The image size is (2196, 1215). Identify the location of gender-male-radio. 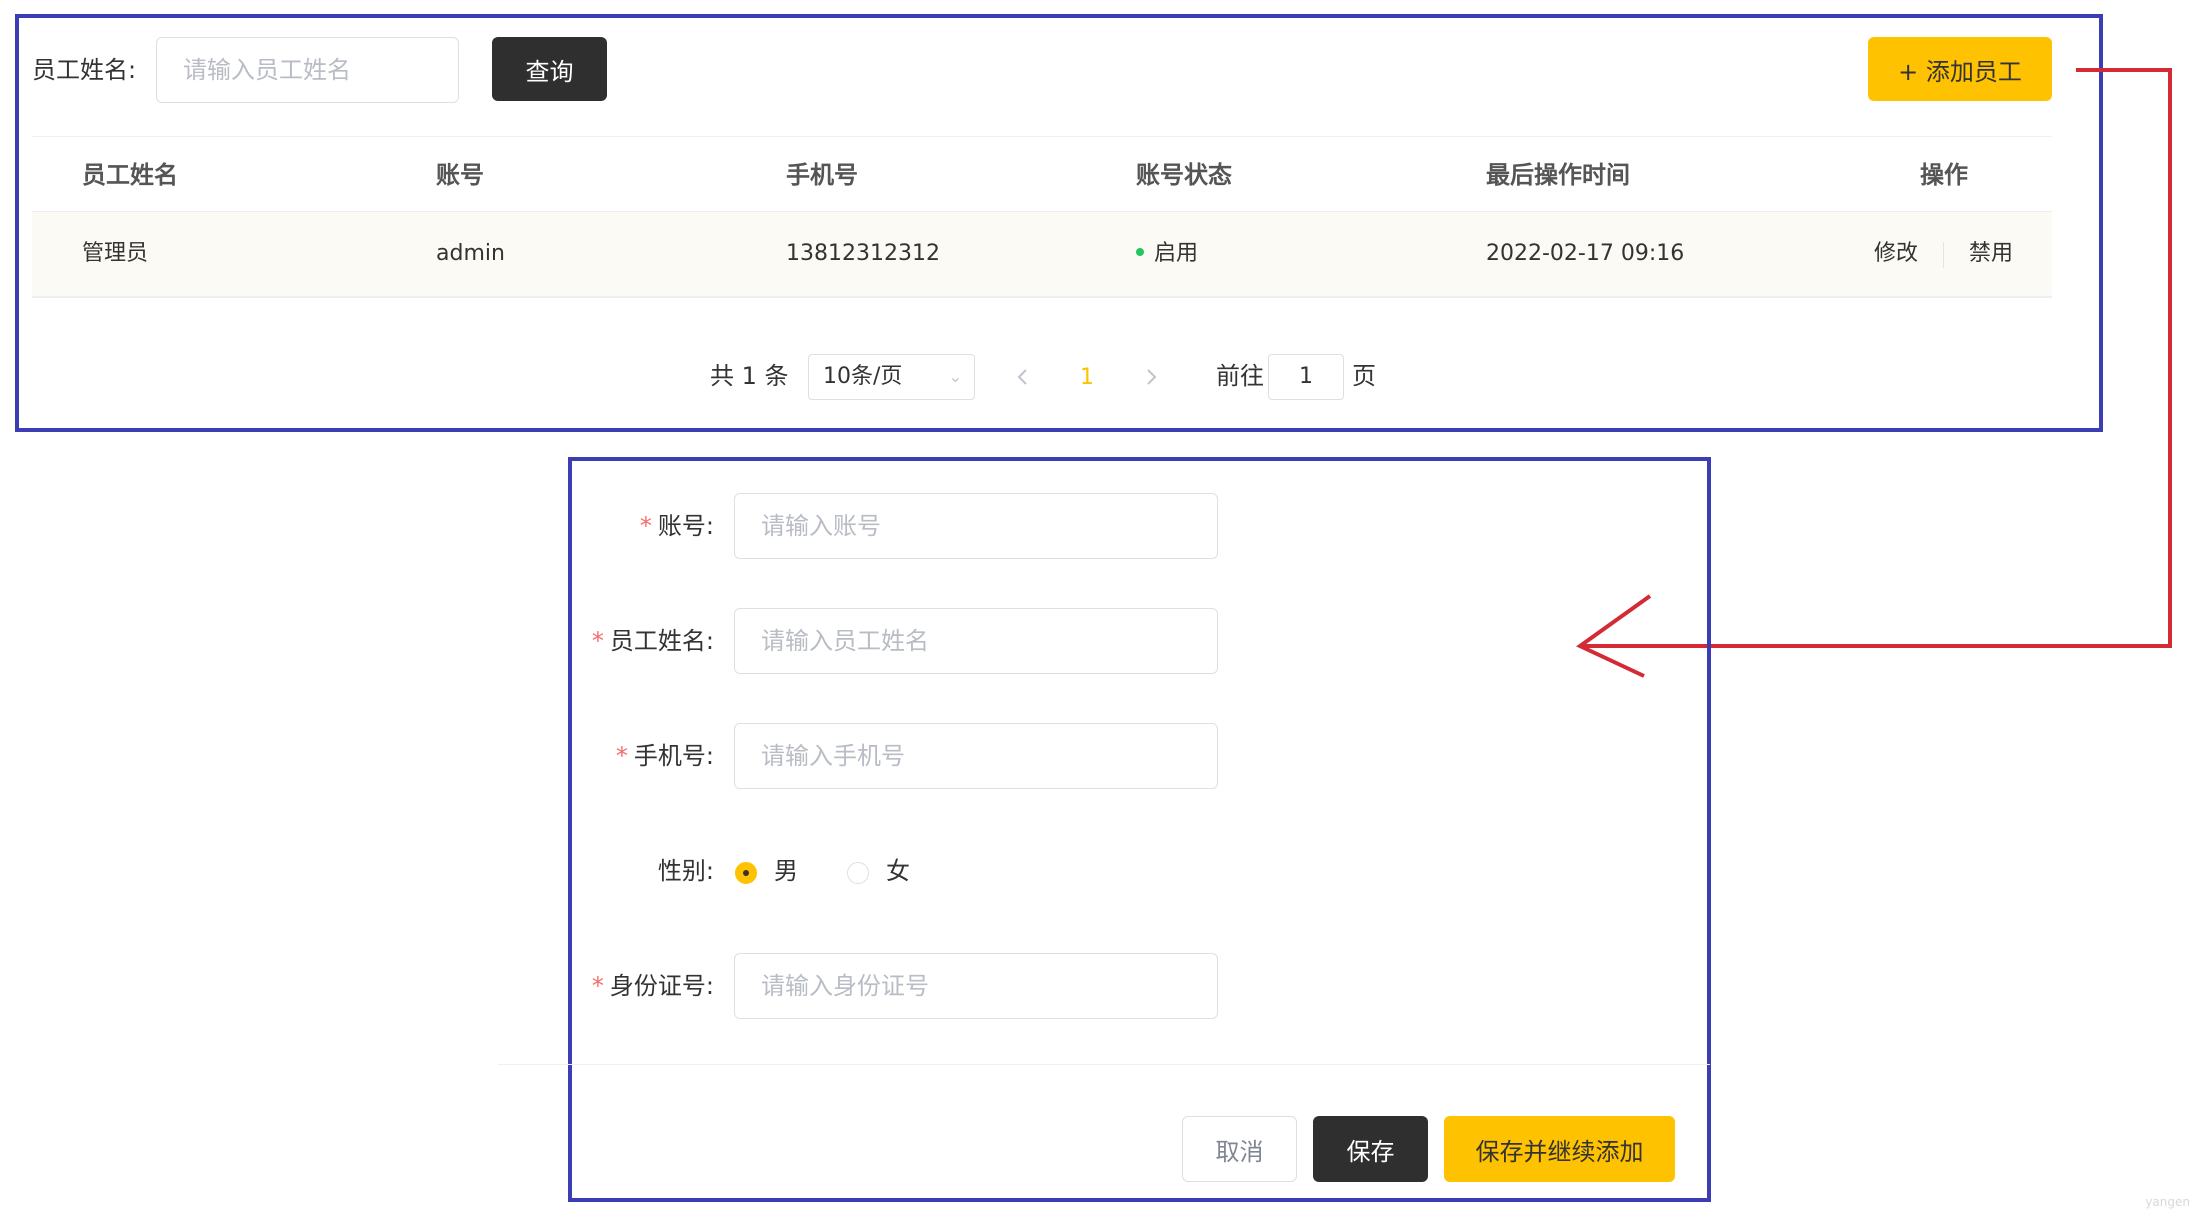
(746, 873).